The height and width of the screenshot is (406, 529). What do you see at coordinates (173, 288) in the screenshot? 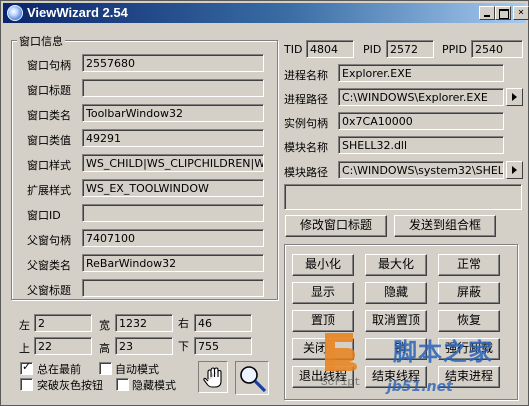
I see `parent-title-field` at bounding box center [173, 288].